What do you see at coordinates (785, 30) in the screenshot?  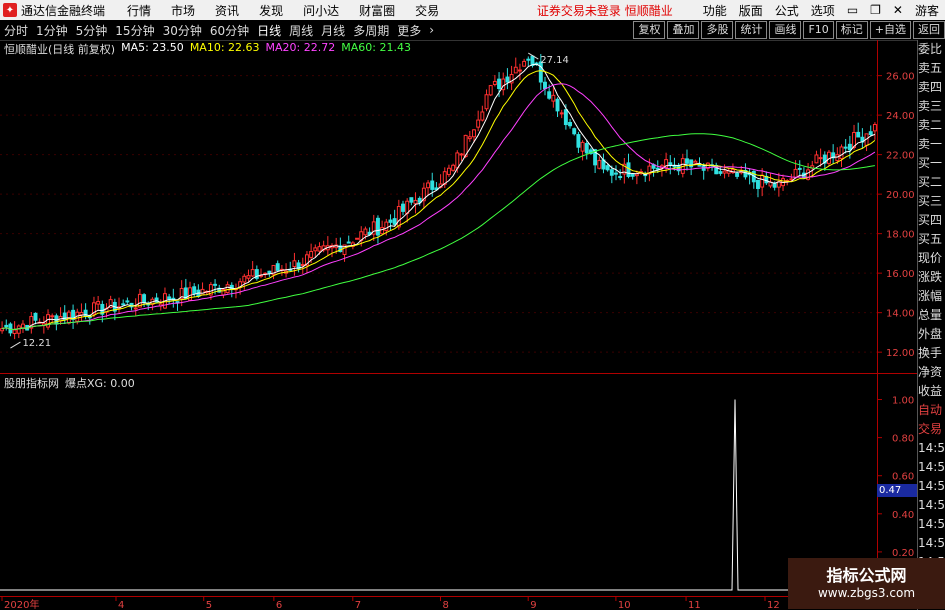 I see `draw-button: 画线` at bounding box center [785, 30].